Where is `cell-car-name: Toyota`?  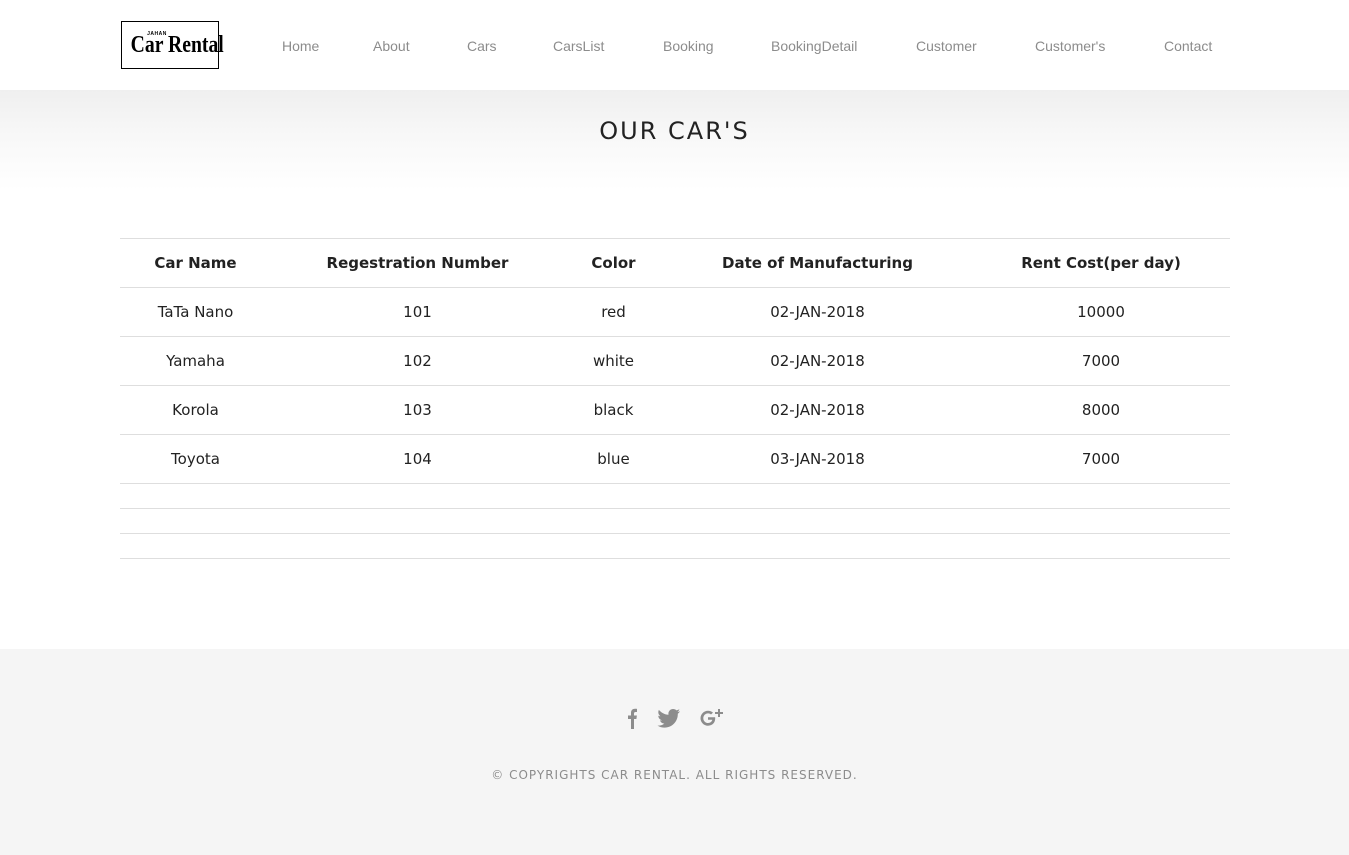 cell-car-name: Toyota is located at coordinates (195, 459).